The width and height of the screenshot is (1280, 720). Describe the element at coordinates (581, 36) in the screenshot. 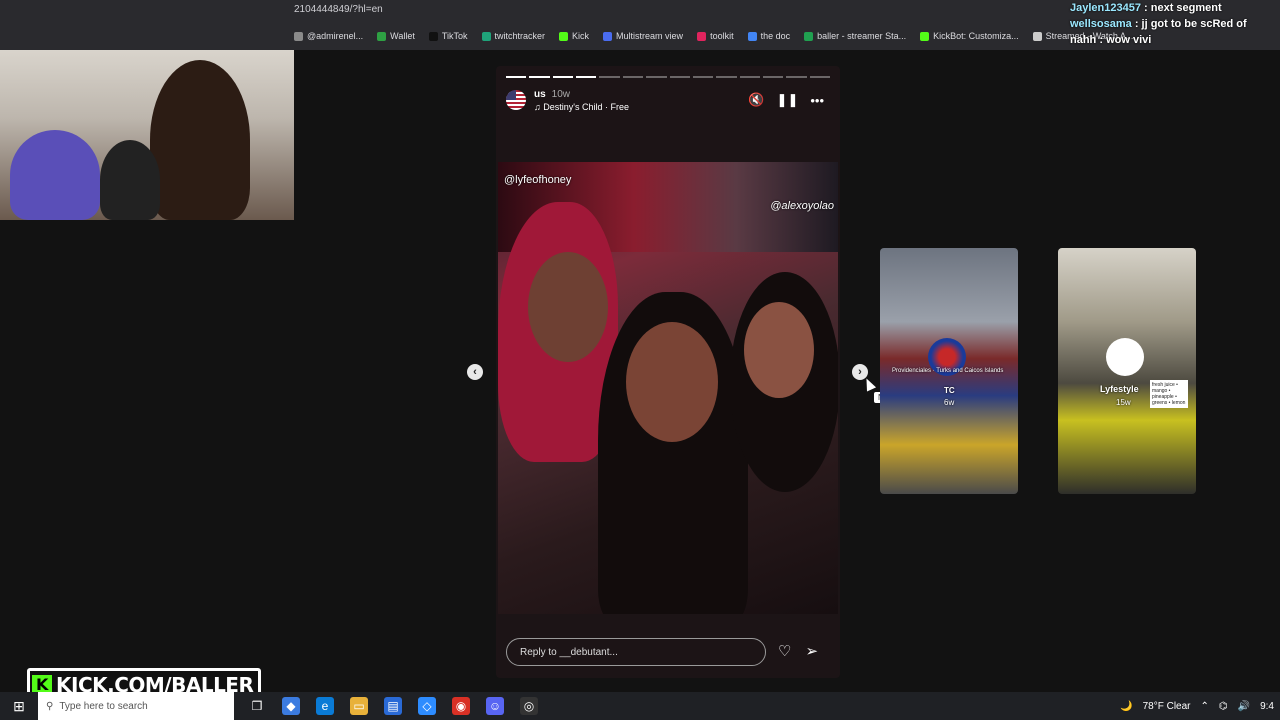

I see `bookmark-label: Kick` at that location.